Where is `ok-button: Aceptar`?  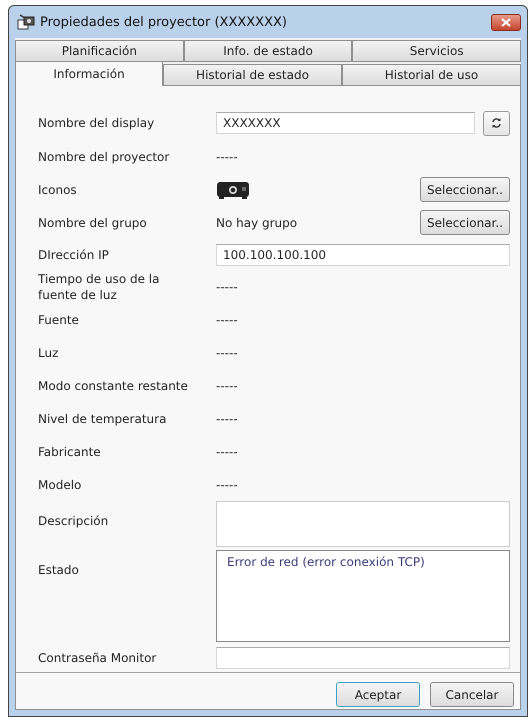
ok-button: Aceptar is located at coordinates (378, 694).